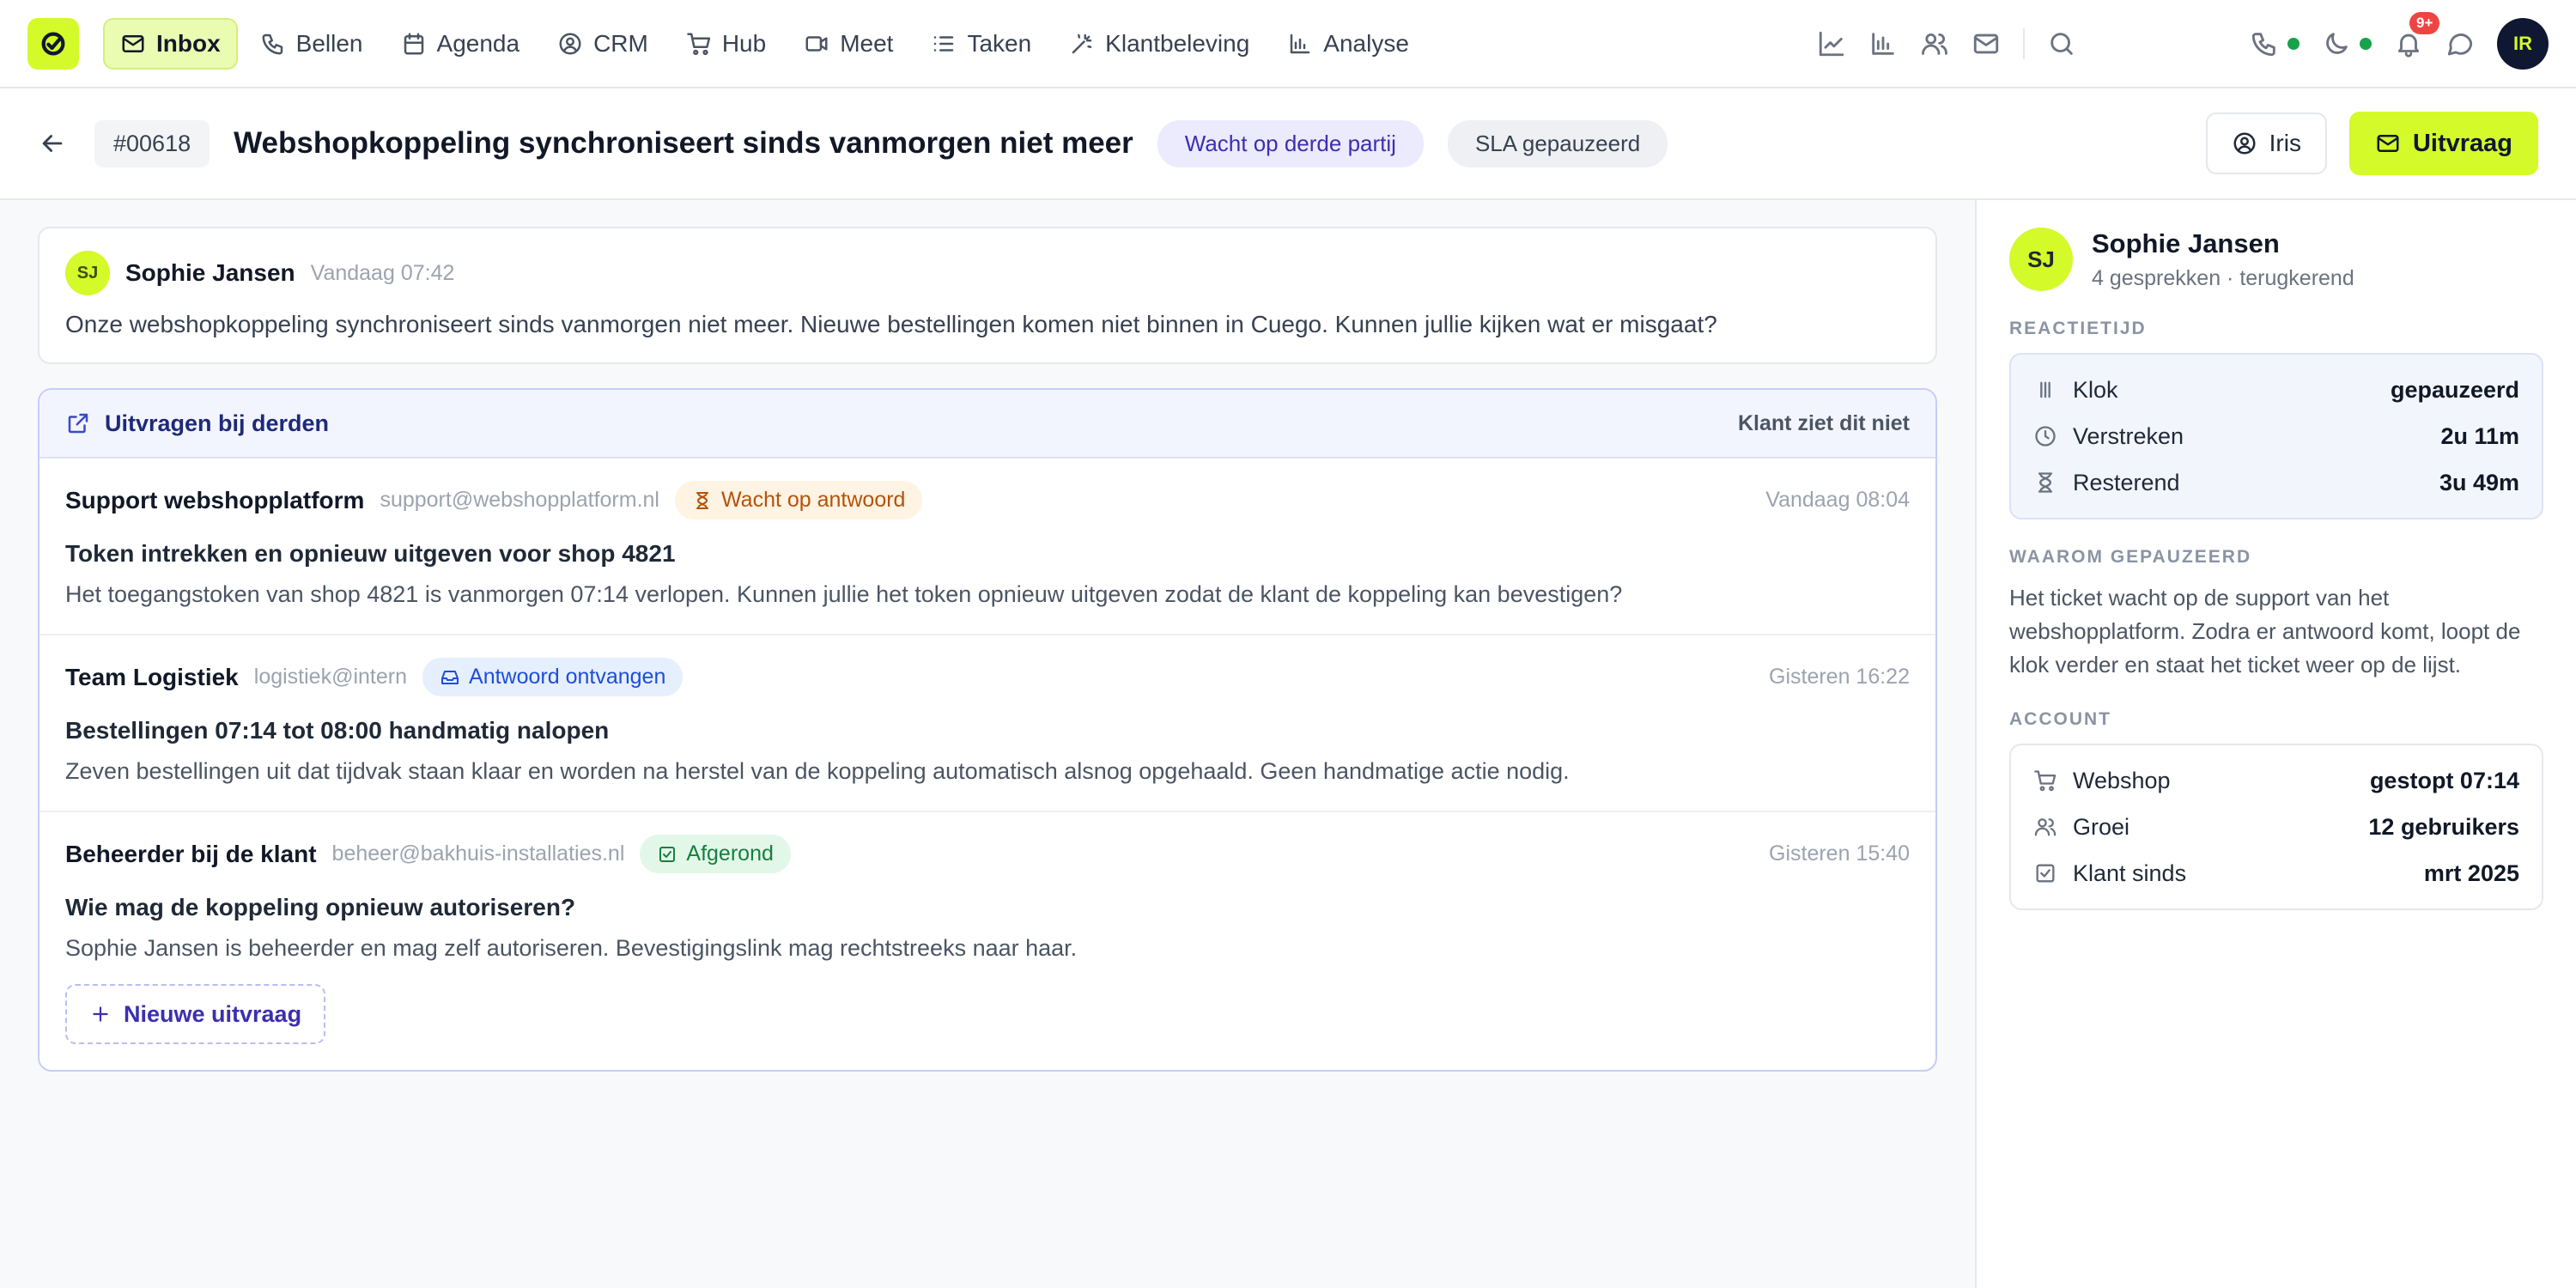 This screenshot has height=1288, width=2576. I want to click on message-time: Vandaag 07:42, so click(382, 272).